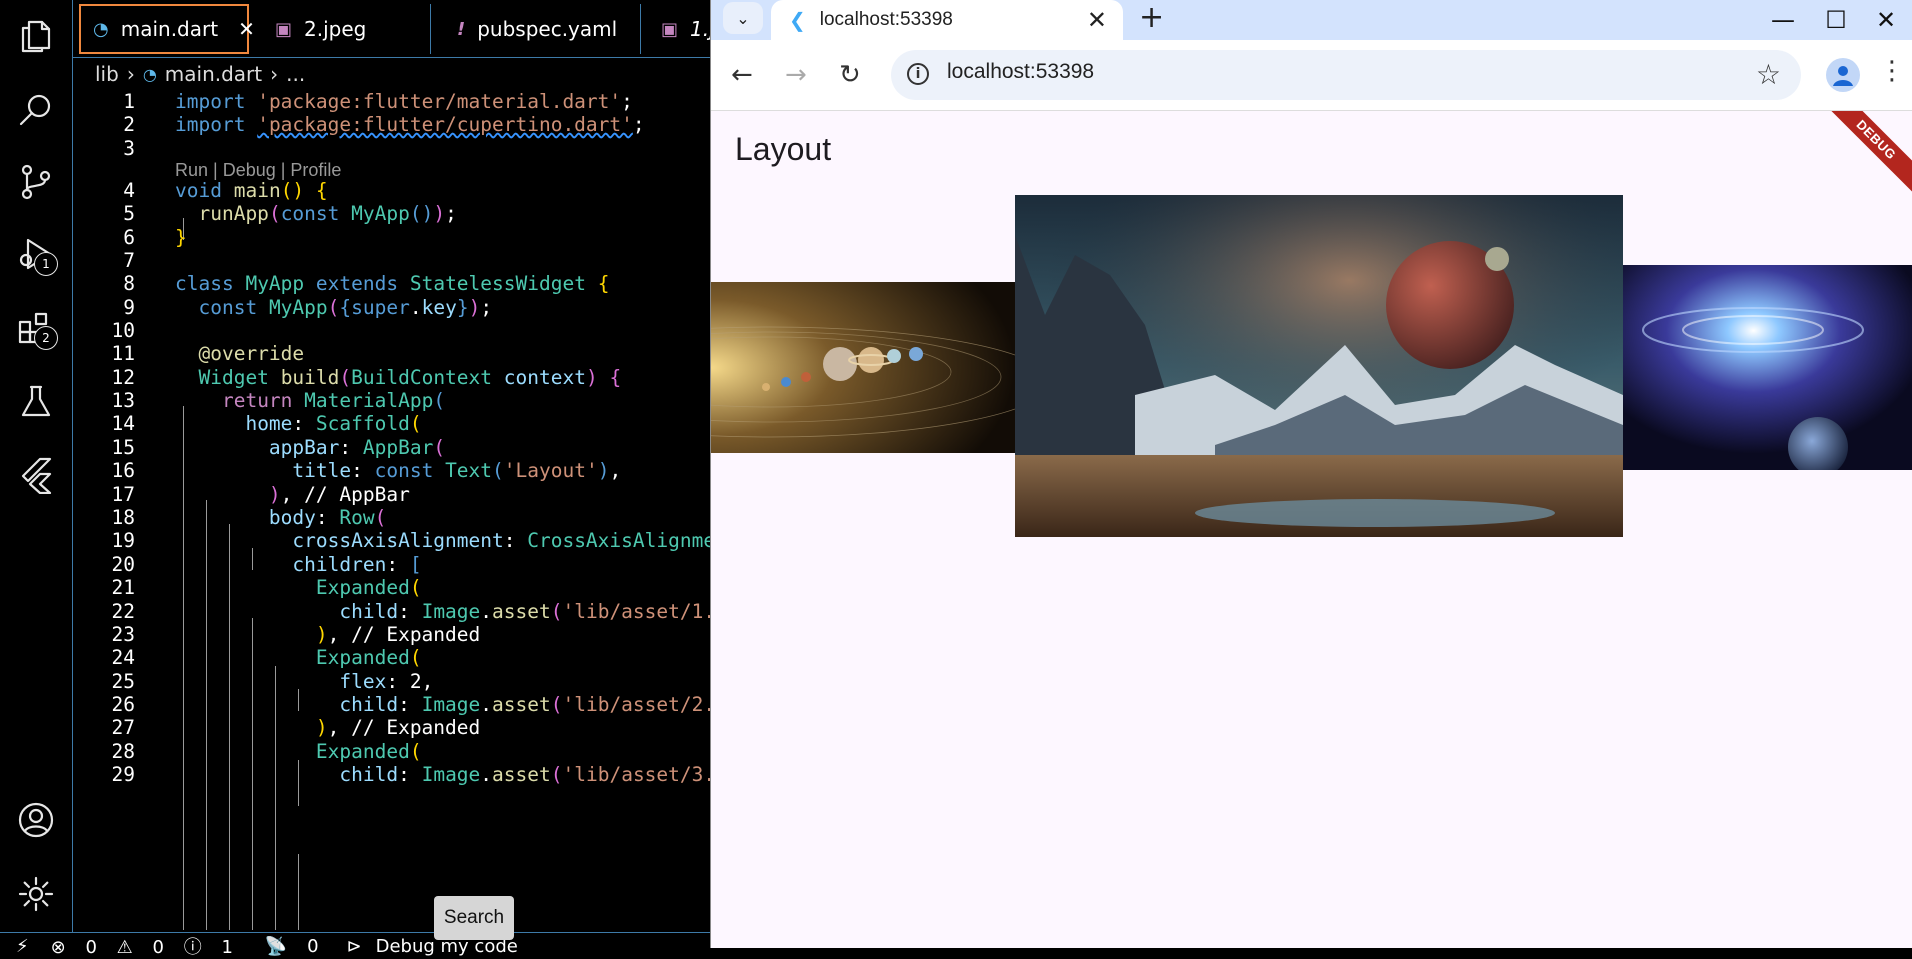  I want to click on source-control-icon, so click(36, 182).